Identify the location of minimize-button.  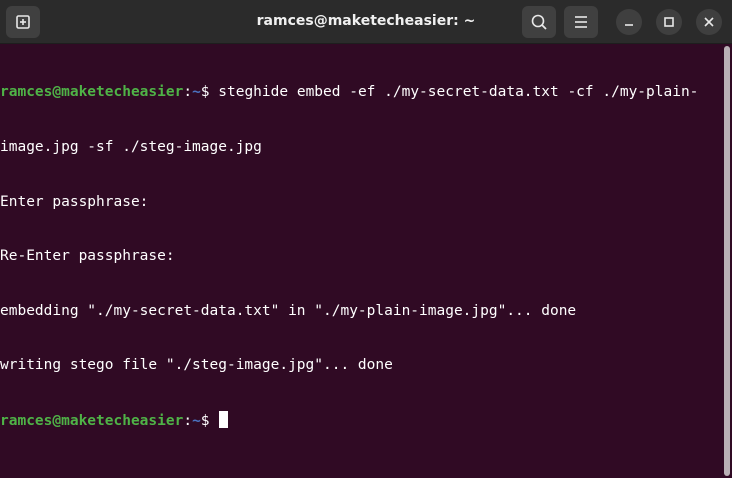
(629, 22).